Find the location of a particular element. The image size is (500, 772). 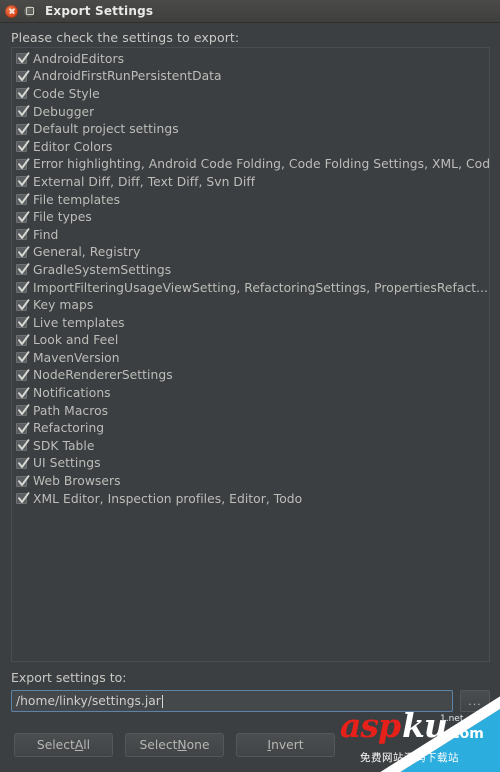

settings-list-item: File types is located at coordinates (250, 217).